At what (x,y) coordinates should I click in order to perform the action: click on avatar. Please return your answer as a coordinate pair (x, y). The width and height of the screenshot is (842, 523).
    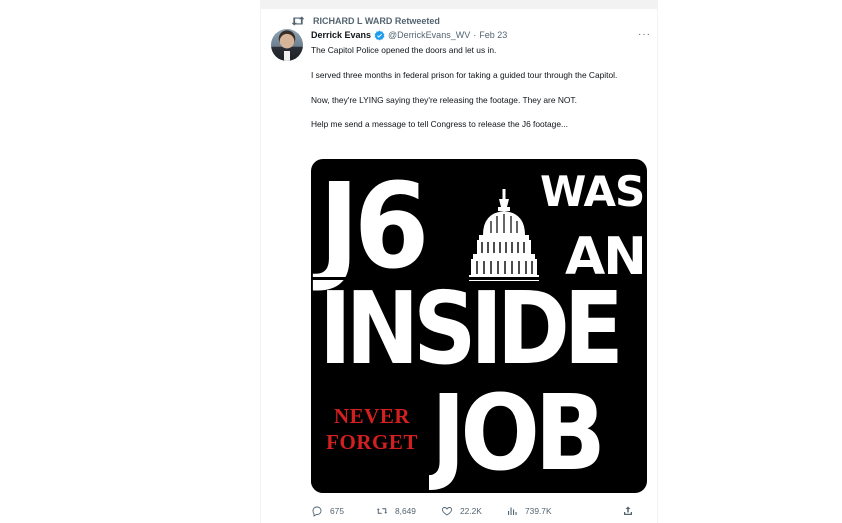
    Looking at the image, I should click on (287, 45).